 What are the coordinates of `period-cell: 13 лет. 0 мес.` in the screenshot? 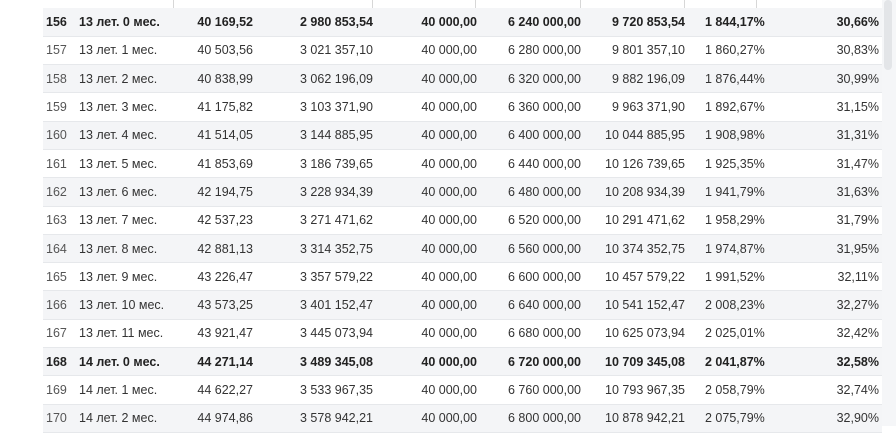 It's located at (123, 22).